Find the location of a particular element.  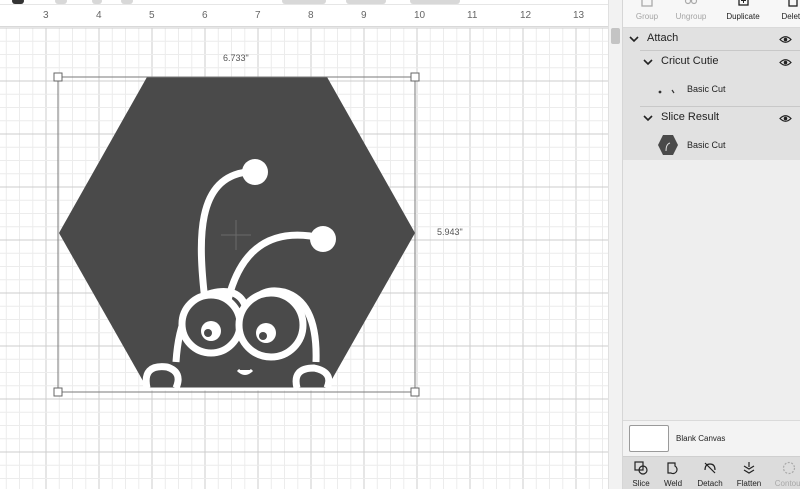

layer-actions-toolbar: Slice Weld Detach Flatten Contour is located at coordinates (711, 472).